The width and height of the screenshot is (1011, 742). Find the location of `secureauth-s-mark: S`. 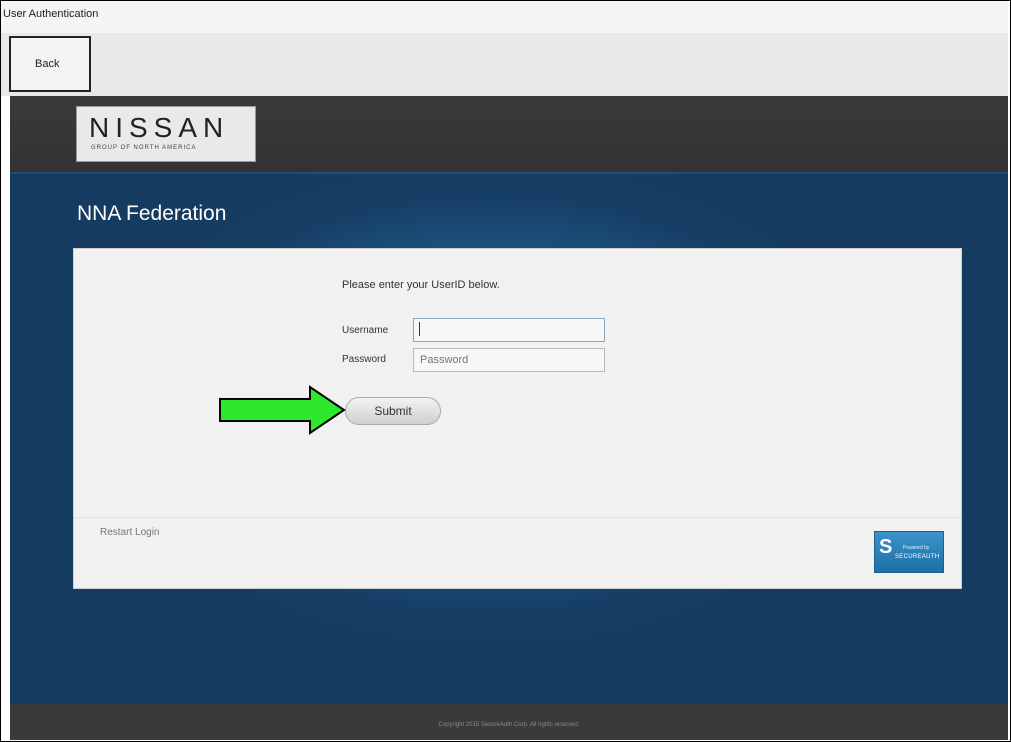

secureauth-s-mark: S is located at coordinates (886, 547).